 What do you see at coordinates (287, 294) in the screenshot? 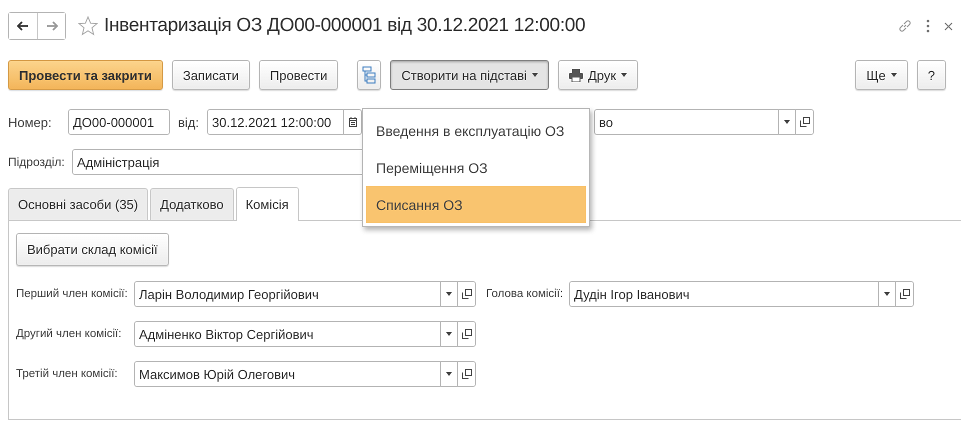
I see `input-field: Ларін Володимир Георгійович` at bounding box center [287, 294].